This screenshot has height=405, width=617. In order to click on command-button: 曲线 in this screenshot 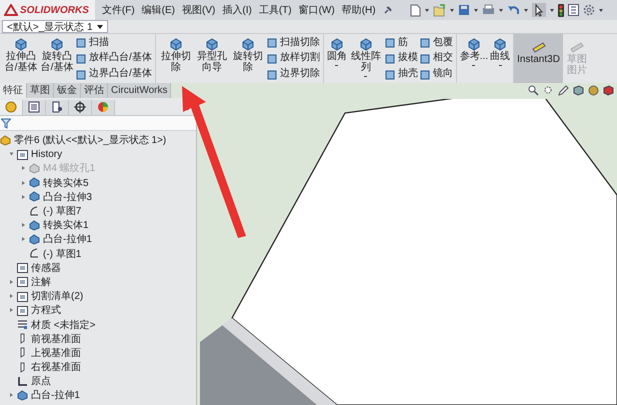, I will do `click(500, 58)`.